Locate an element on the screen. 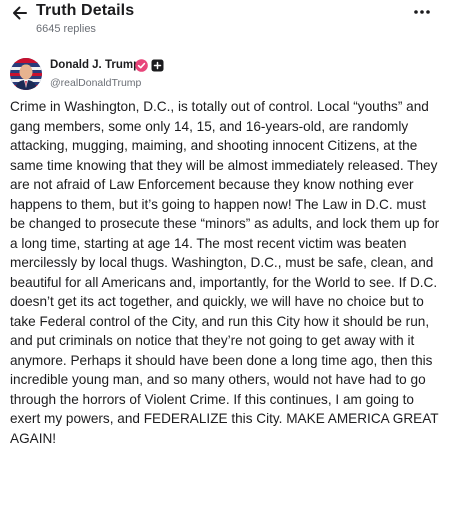 This screenshot has height=507, width=453. verified-badge-icon is located at coordinates (141, 65).